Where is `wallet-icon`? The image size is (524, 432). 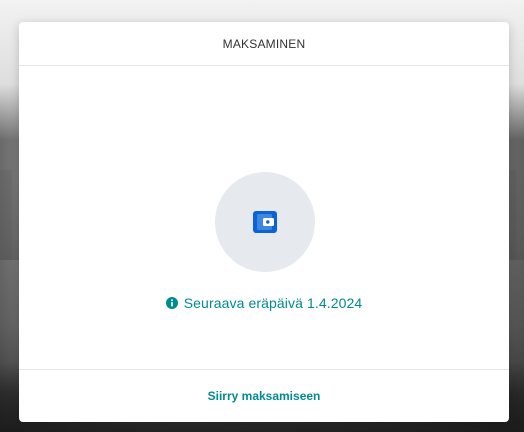 wallet-icon is located at coordinates (265, 222).